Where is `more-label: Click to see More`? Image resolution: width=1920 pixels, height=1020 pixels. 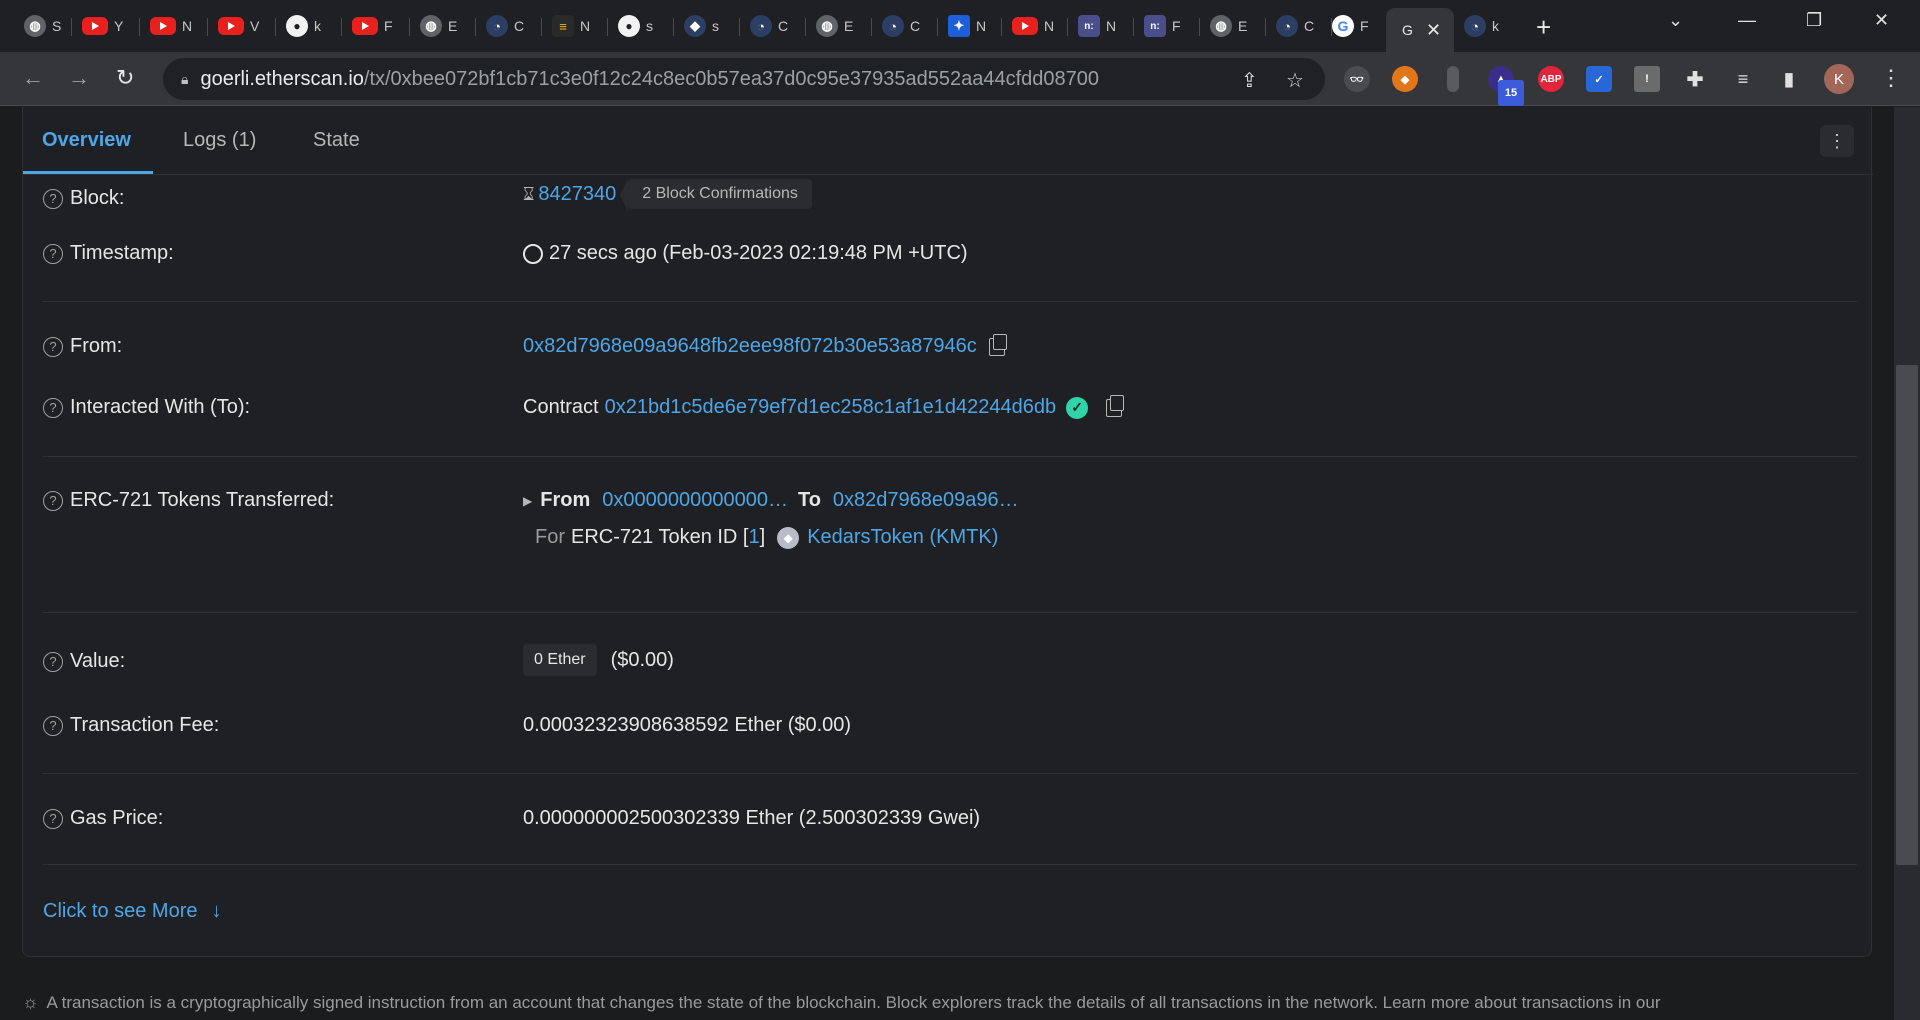 more-label: Click to see More is located at coordinates (120, 911).